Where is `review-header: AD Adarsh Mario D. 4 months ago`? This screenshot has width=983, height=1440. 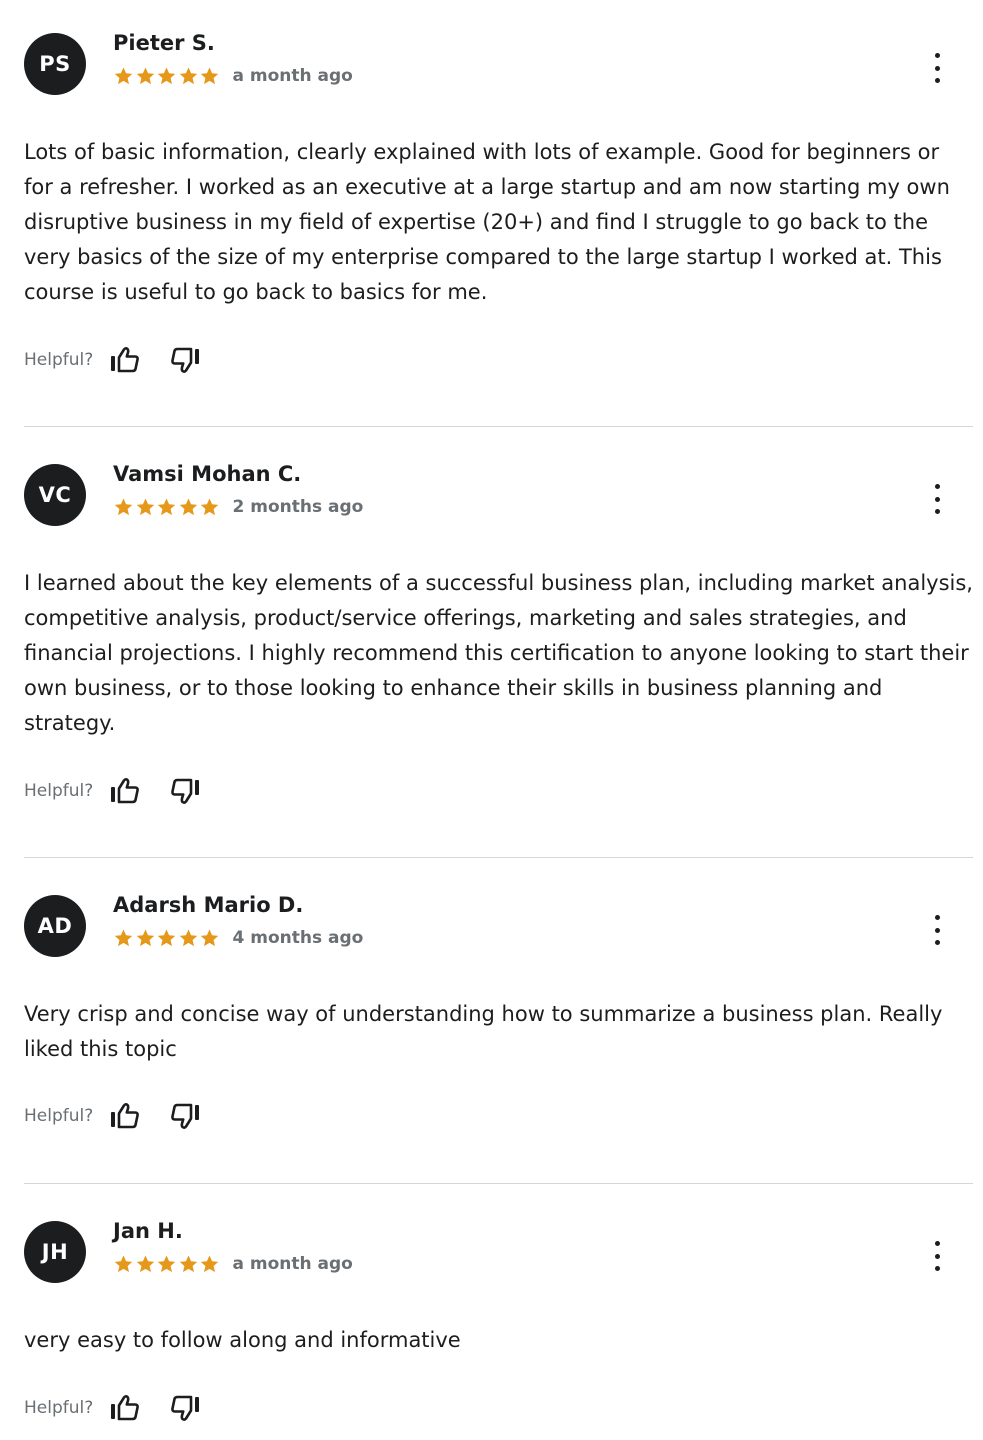
review-header: AD Adarsh Mario D. 4 months ago is located at coordinates (498, 929).